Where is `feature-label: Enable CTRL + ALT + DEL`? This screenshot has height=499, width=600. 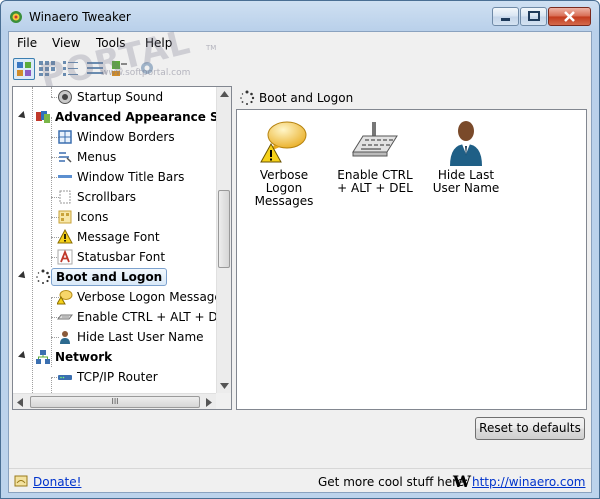 feature-label: Enable CTRL + ALT + DEL is located at coordinates (375, 181).